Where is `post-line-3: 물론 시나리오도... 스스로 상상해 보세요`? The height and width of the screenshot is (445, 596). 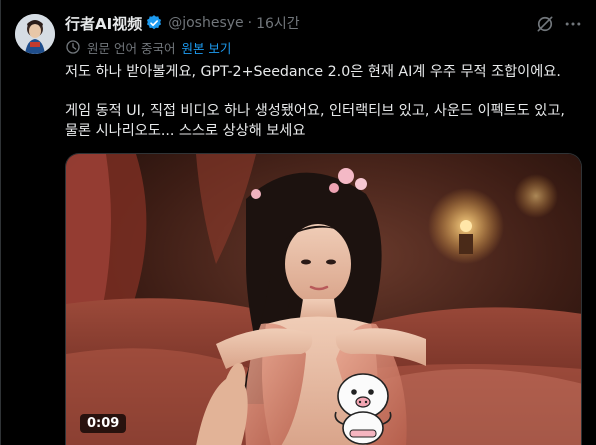
post-line-3: 물론 시나리오도... 스스로 상상해 보세요 is located at coordinates (185, 131).